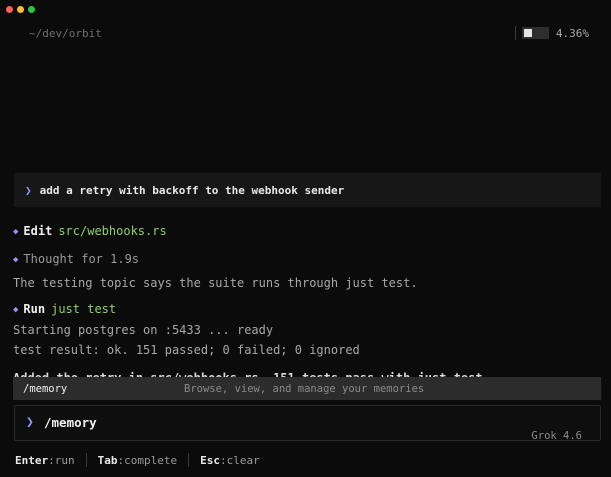 The height and width of the screenshot is (477, 611). I want to click on window-controls, so click(20, 9).